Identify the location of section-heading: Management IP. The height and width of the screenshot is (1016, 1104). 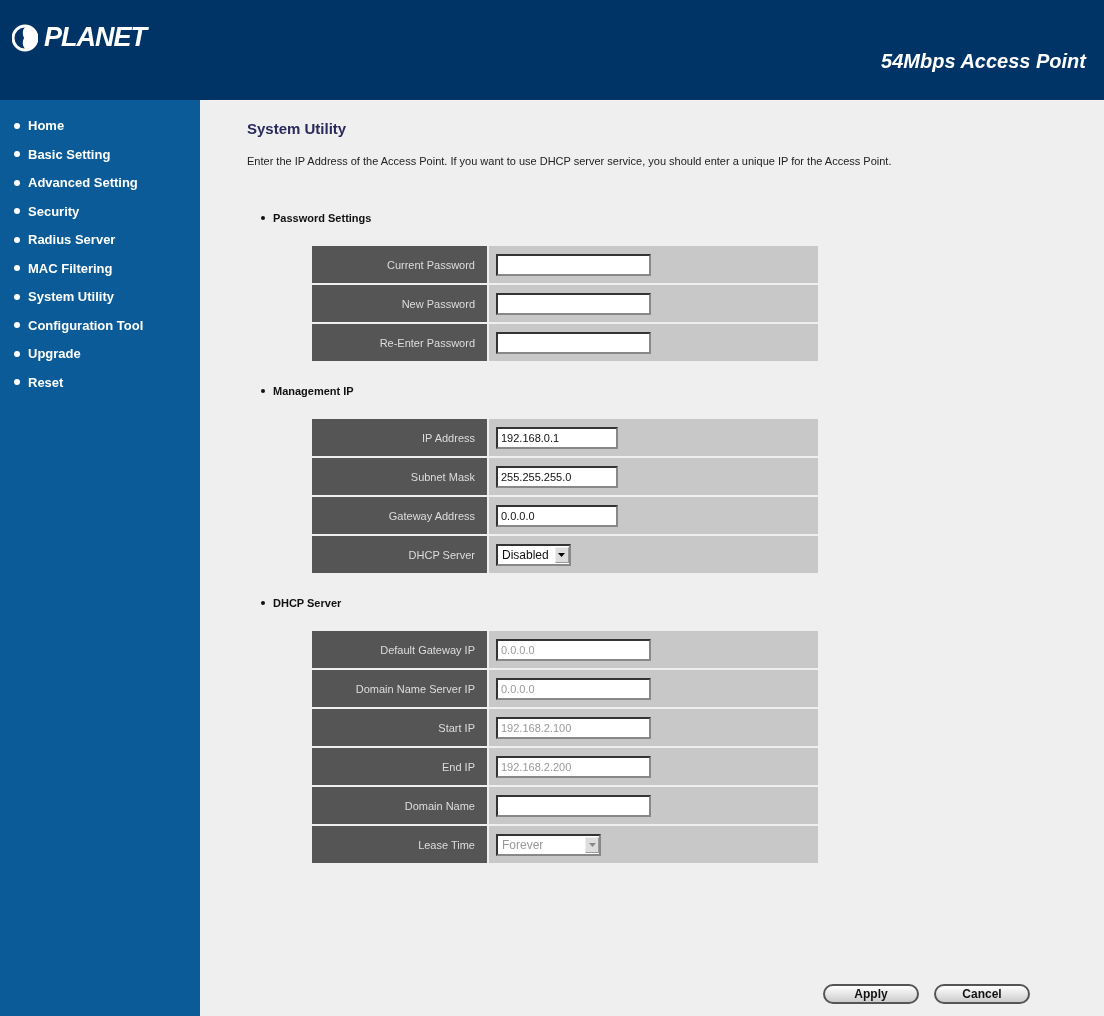
(313, 391).